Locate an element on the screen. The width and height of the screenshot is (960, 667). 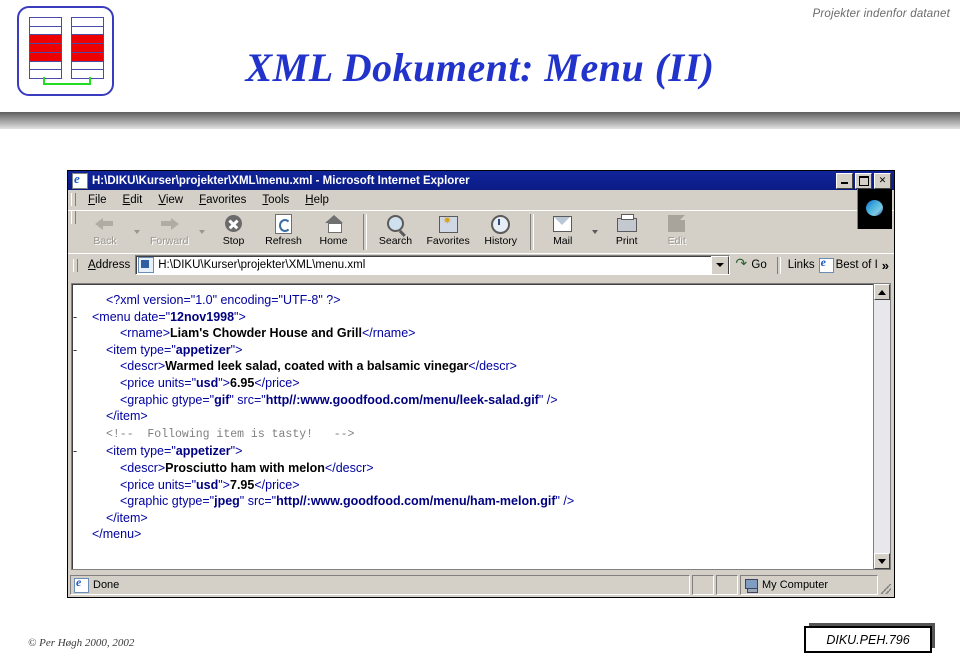
address-value: H:\DIKU\Kurser\projekter\XML\menu.xml is located at coordinates (262, 265).